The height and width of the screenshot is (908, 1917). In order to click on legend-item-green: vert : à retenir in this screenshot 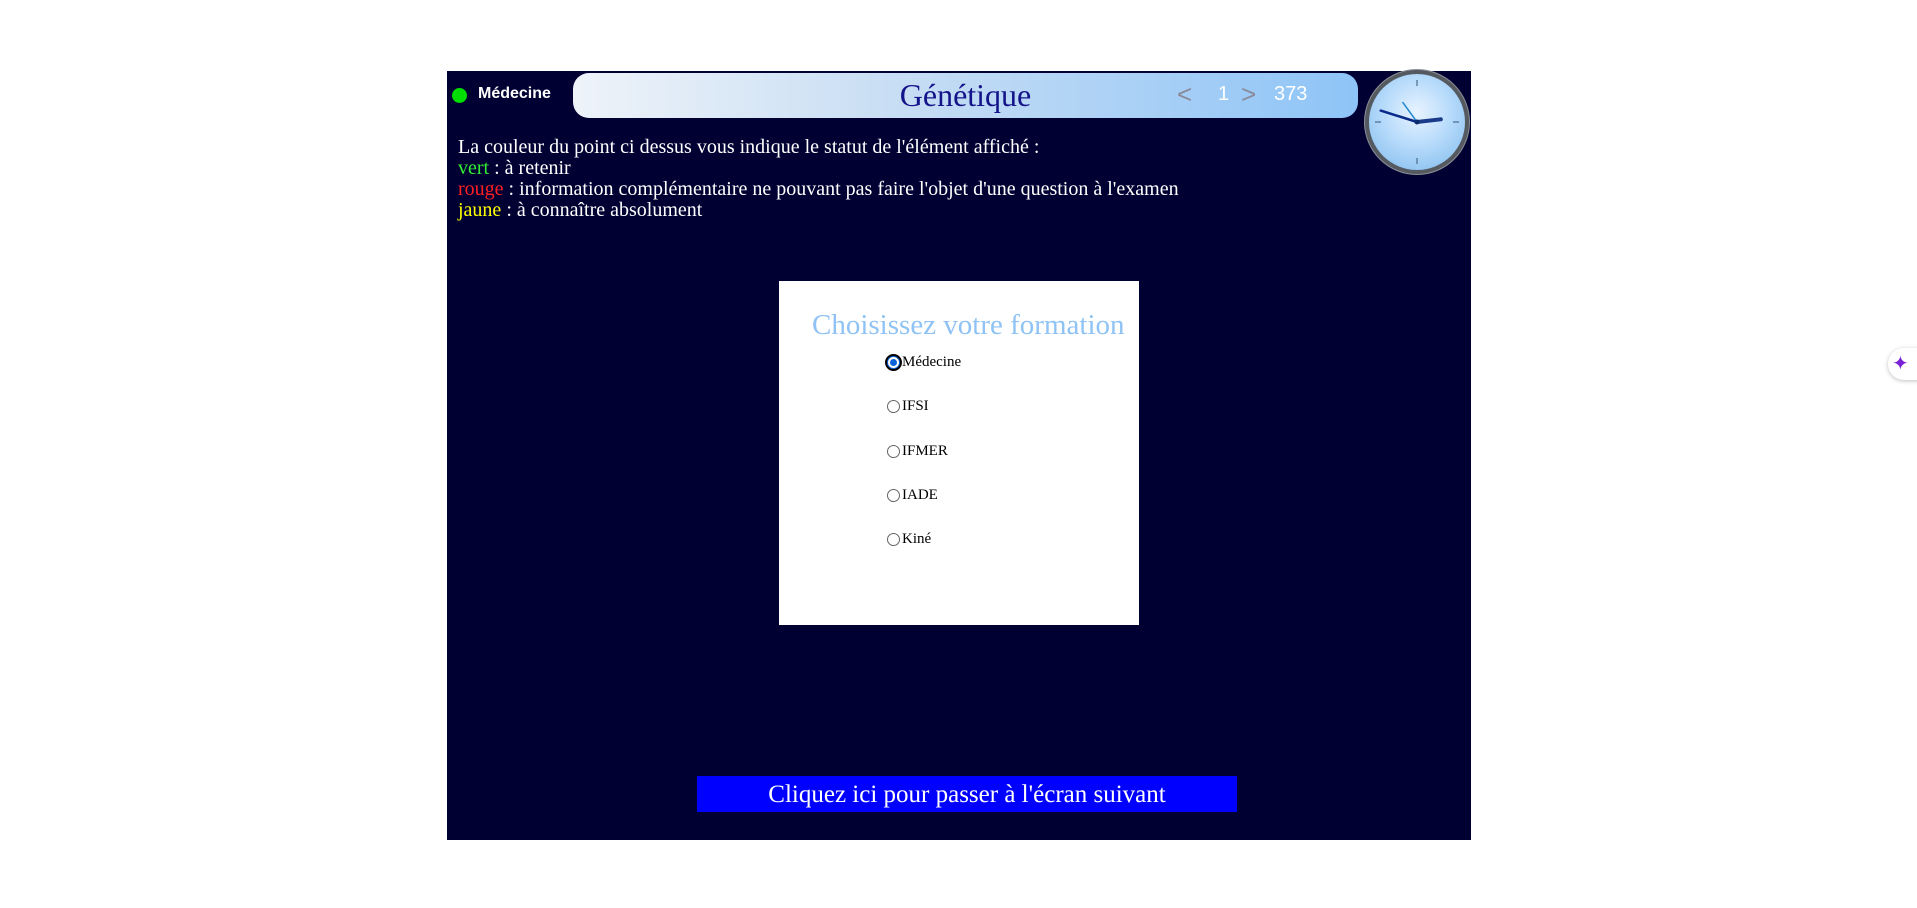, I will do `click(868, 168)`.